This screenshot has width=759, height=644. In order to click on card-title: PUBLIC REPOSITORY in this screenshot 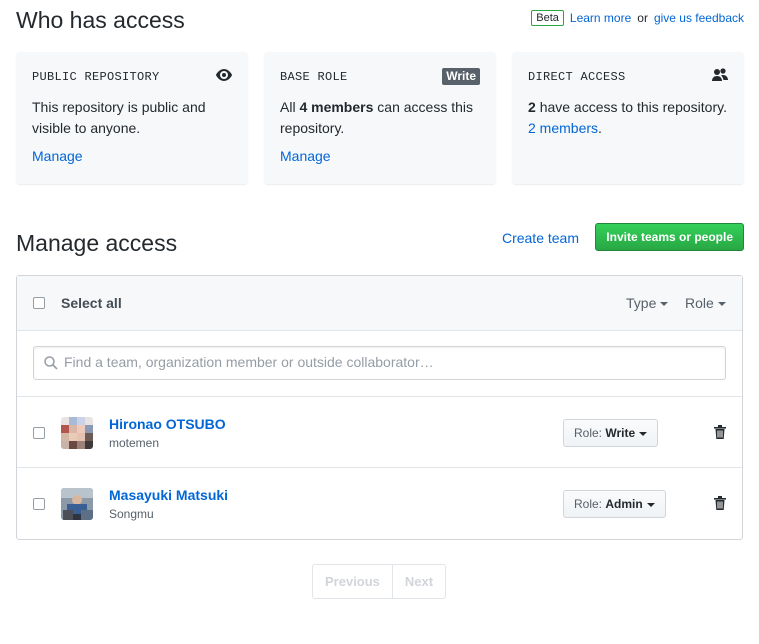, I will do `click(96, 77)`.